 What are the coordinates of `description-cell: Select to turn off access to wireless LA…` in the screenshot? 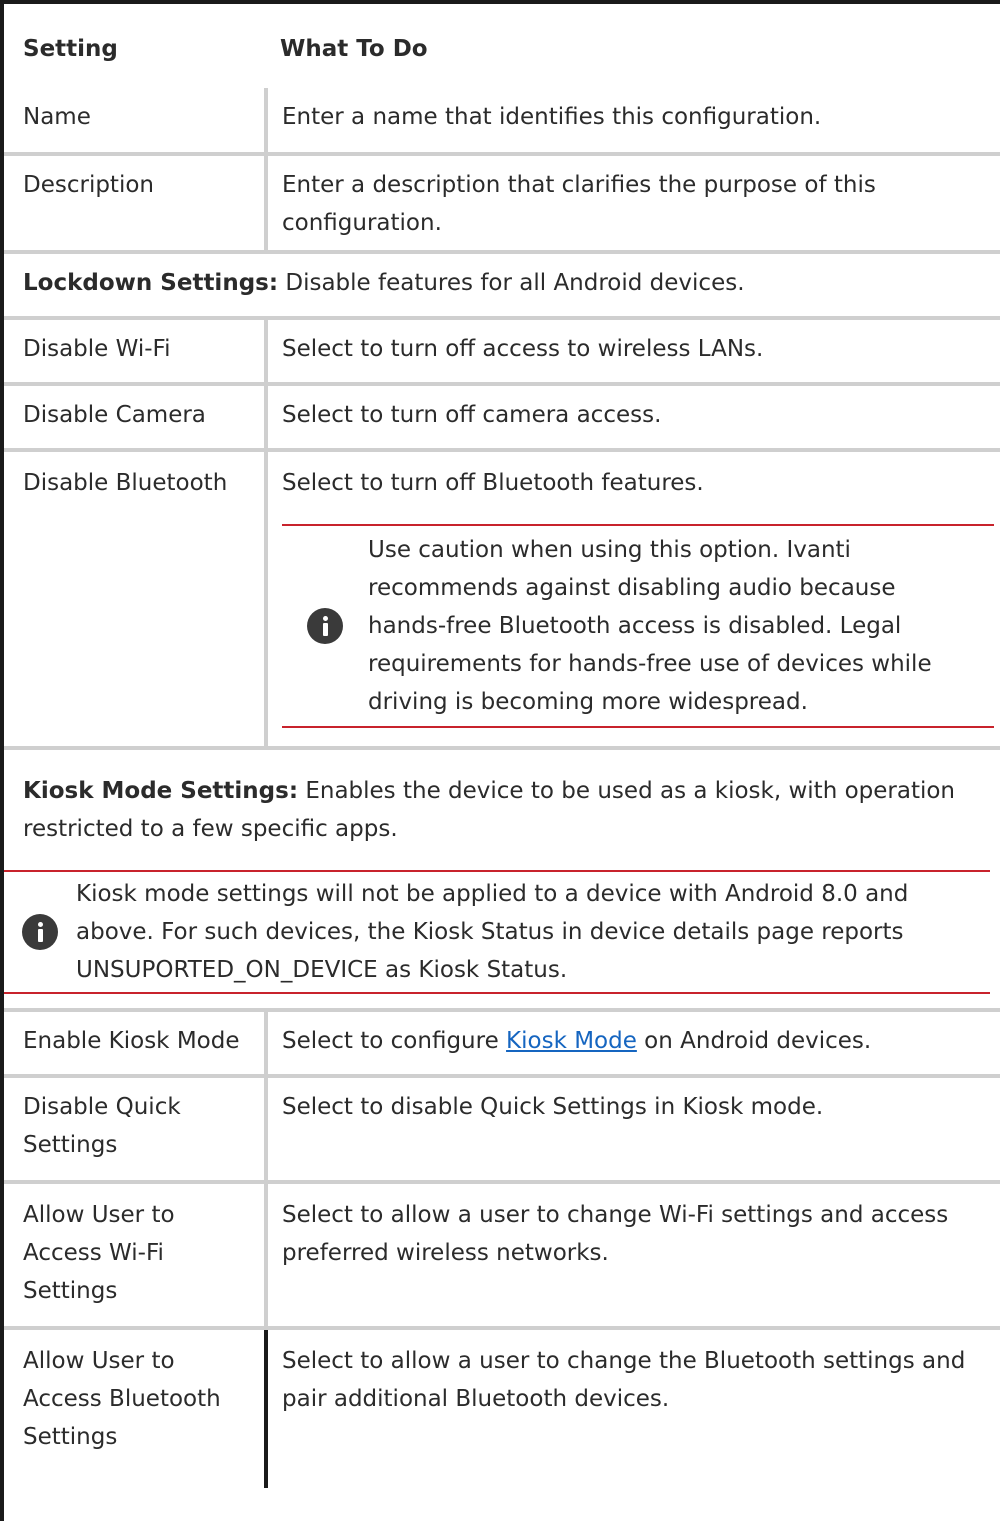 It's located at (633, 352).